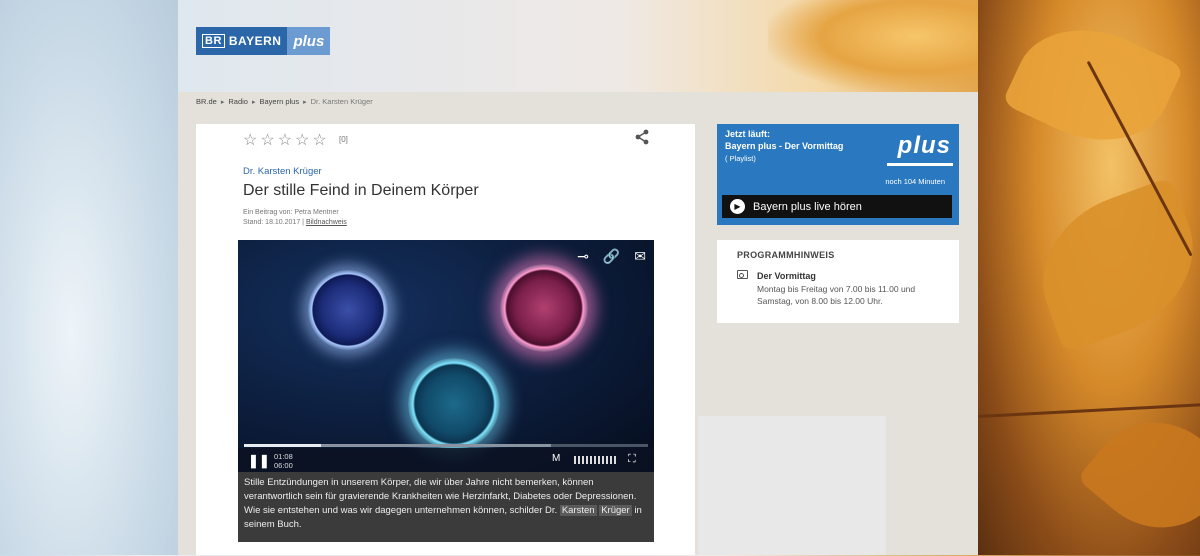  I want to click on breadcrumb-current: Dr. Karsten Krüger, so click(341, 101).